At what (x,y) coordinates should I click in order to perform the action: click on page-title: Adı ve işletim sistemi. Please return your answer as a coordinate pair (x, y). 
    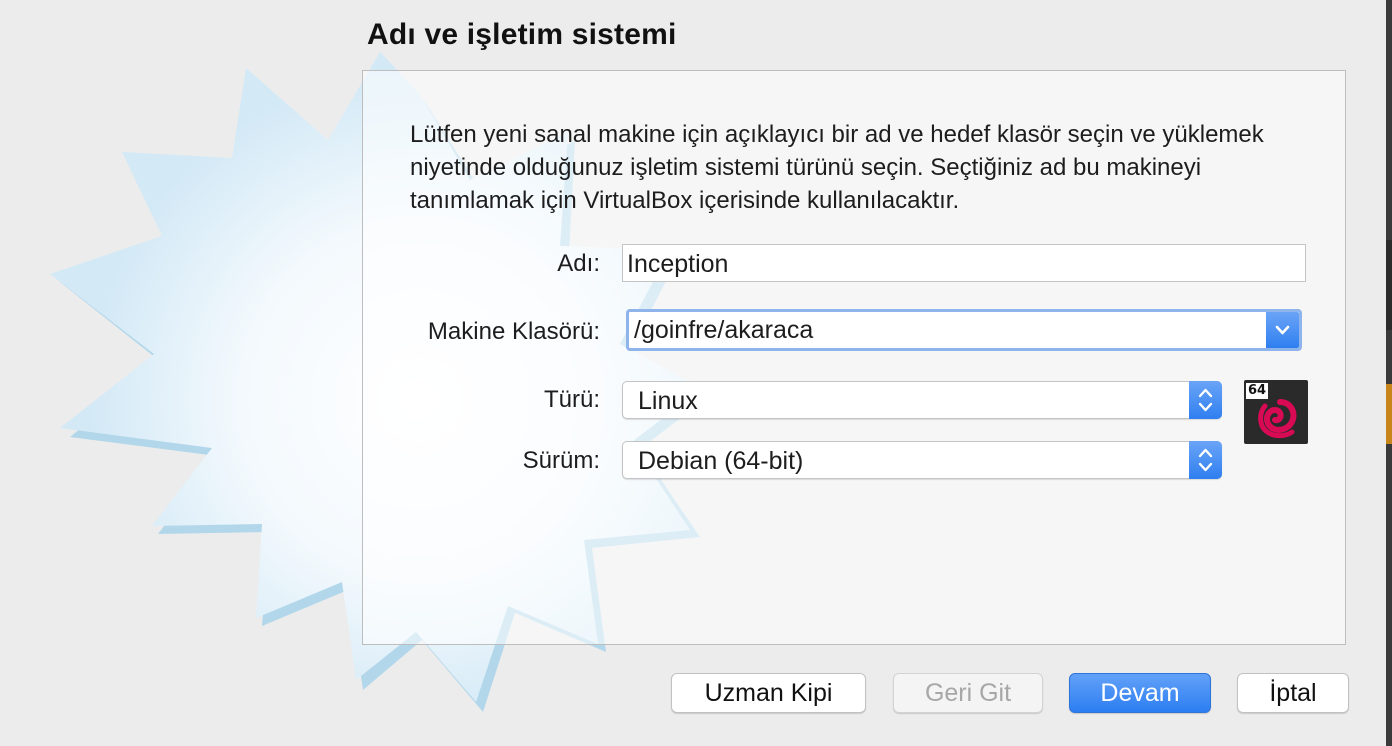
    Looking at the image, I should click on (522, 34).